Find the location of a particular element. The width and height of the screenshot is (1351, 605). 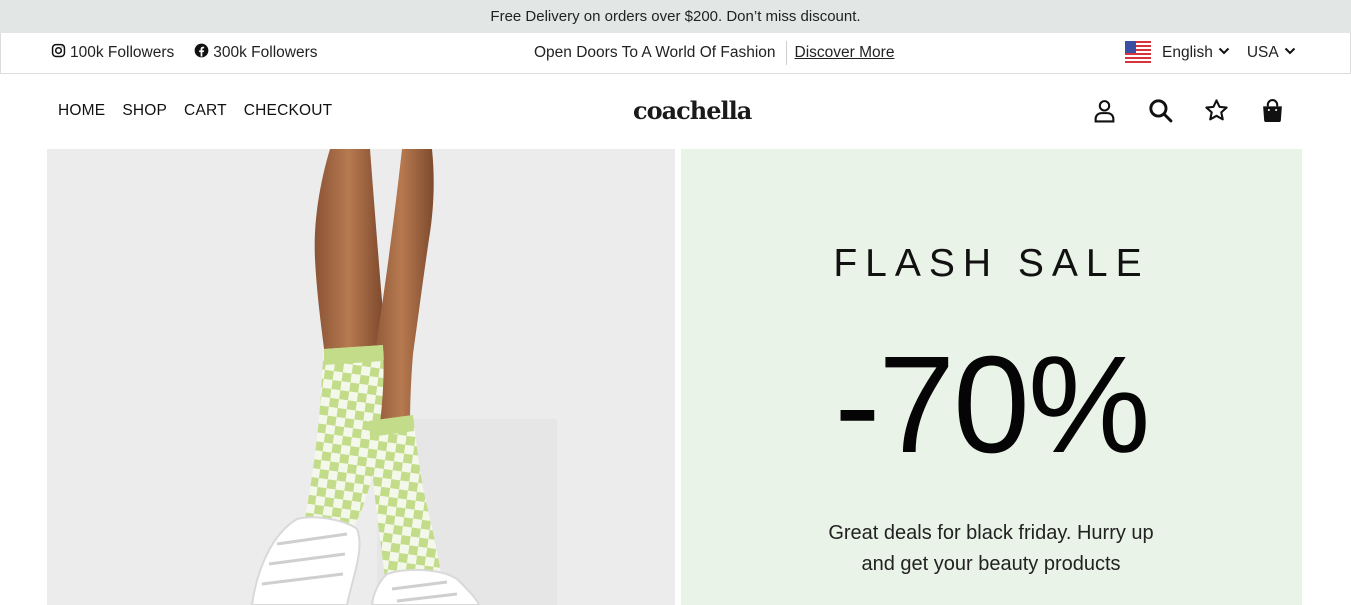

instagram-icon is located at coordinates (58, 53).